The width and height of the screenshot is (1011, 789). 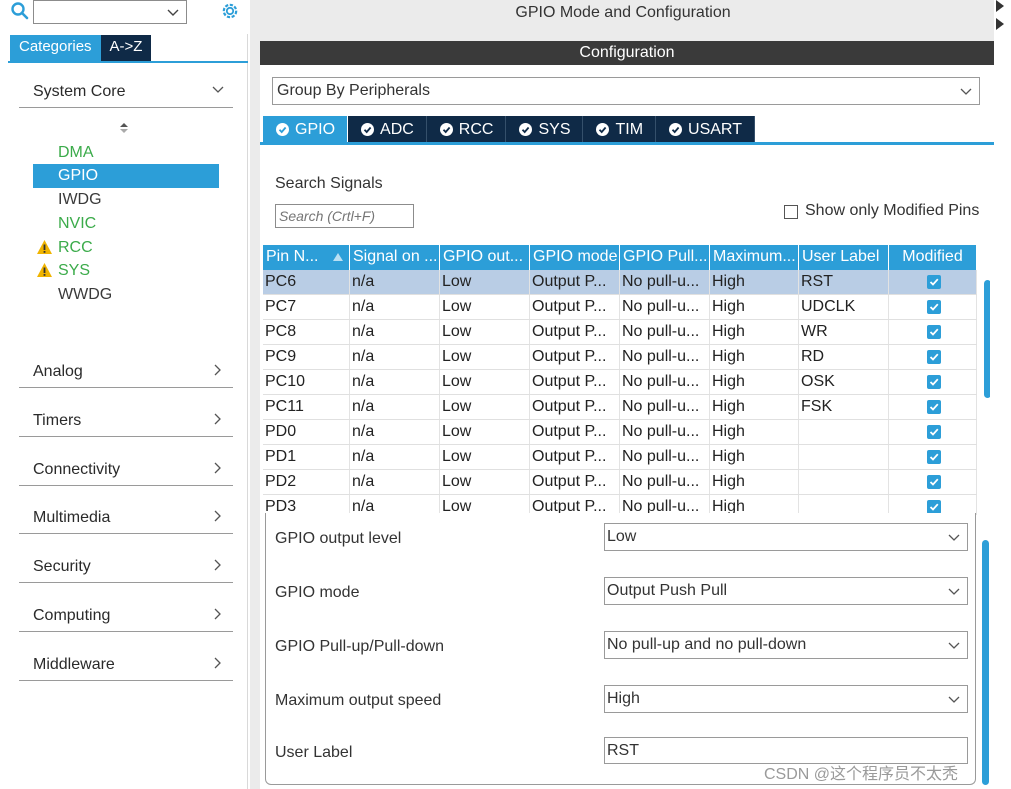 I want to click on collapse-arrow-icon, so click(x=1000, y=16).